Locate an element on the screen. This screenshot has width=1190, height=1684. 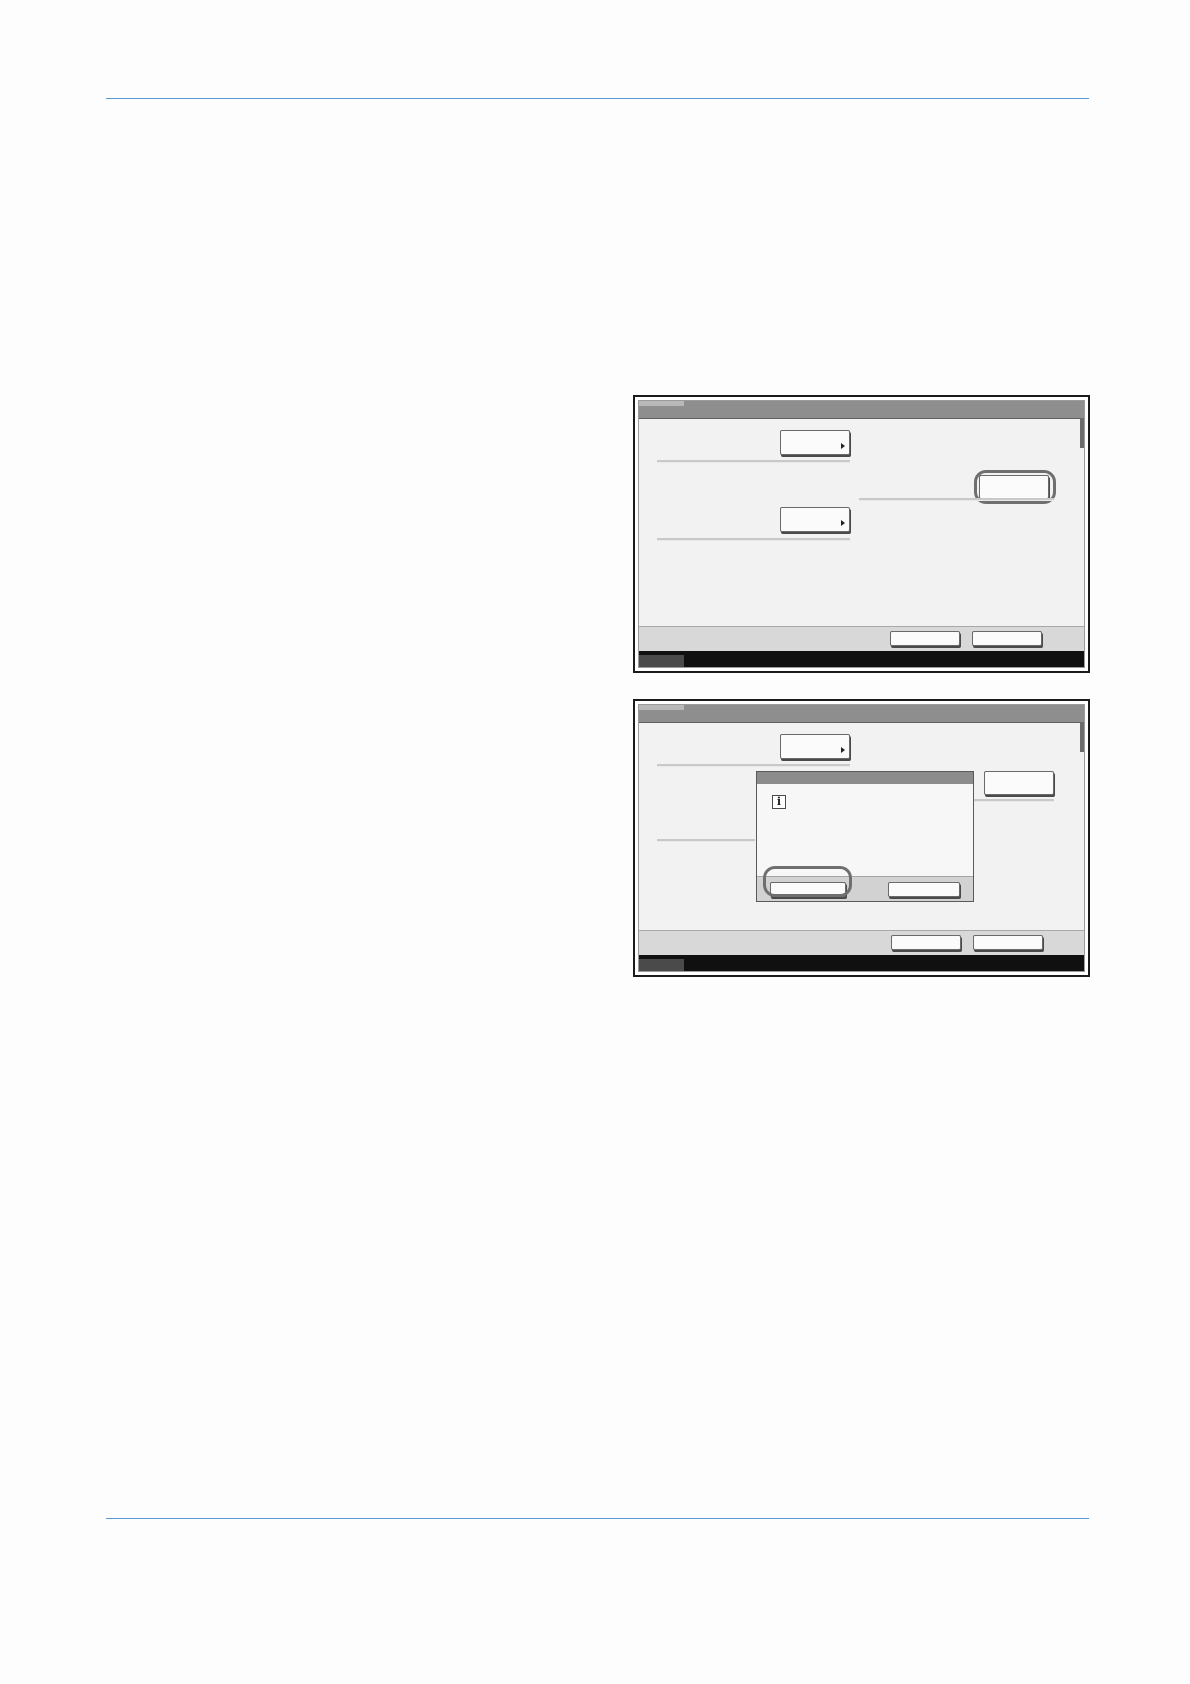
panel-screen is located at coordinates (861, 534).